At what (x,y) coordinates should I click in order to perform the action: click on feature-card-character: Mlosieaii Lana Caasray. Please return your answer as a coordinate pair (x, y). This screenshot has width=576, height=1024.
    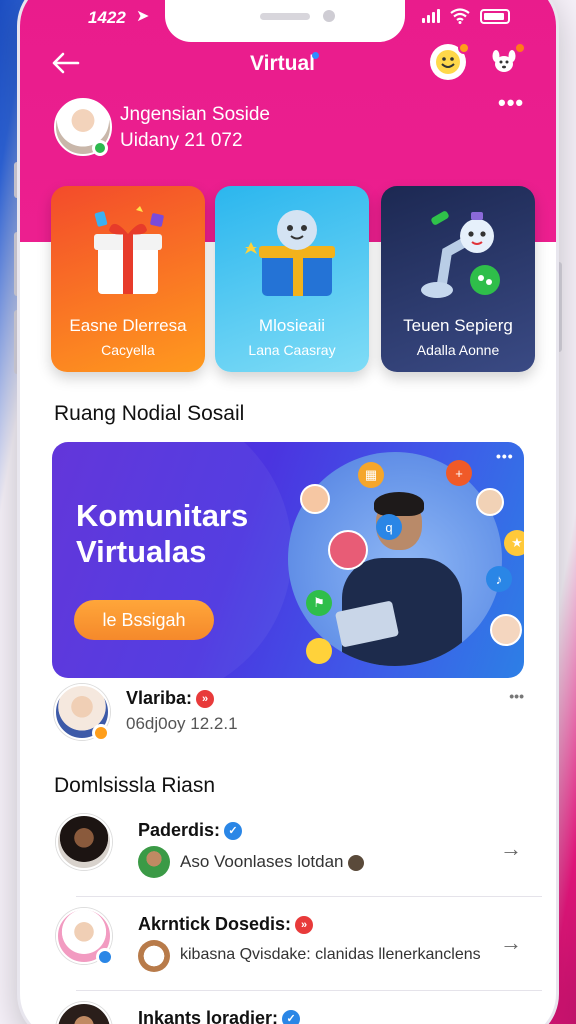
    Looking at the image, I should click on (292, 279).